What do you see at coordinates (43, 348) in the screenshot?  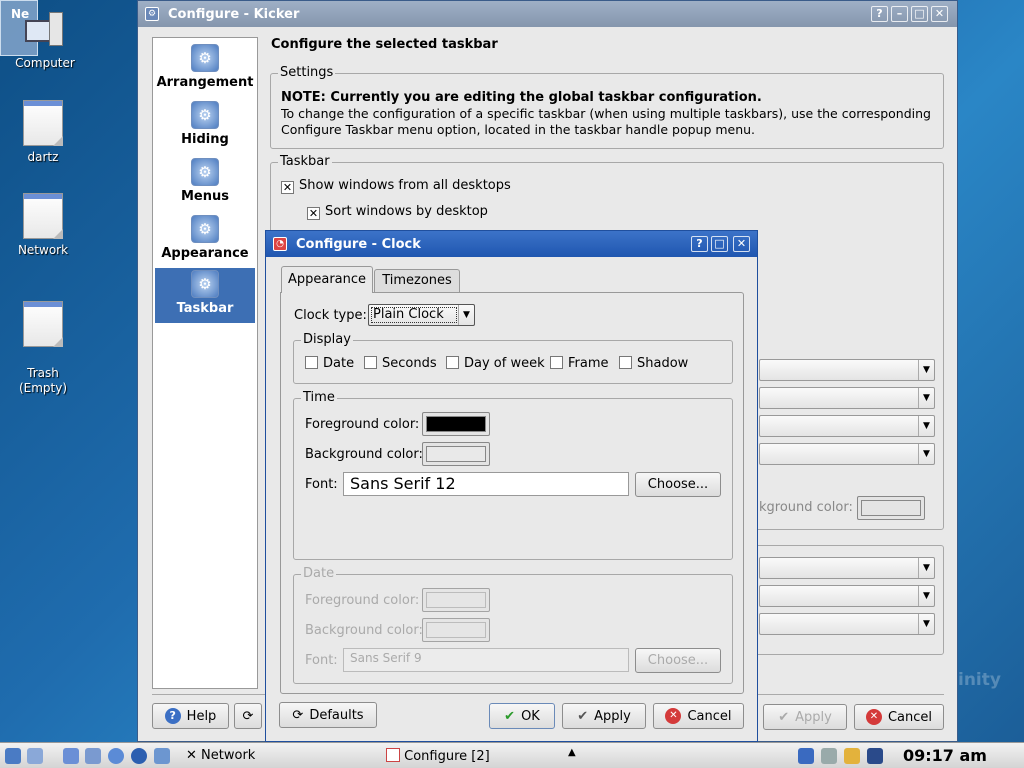 I see `desktop-icon-trash: Trash (Empty)` at bounding box center [43, 348].